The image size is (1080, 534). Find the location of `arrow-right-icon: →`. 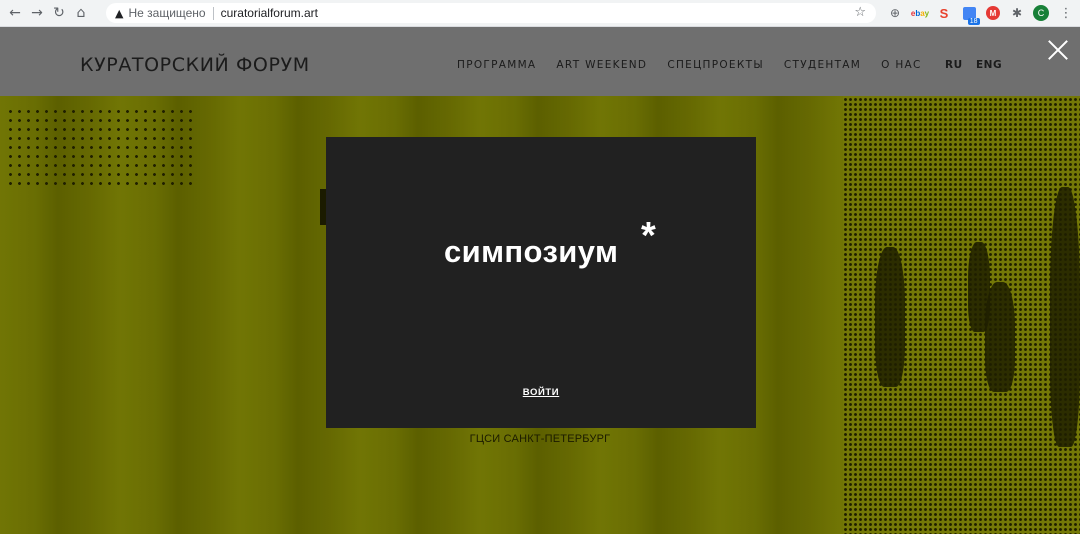

arrow-right-icon: → is located at coordinates (37, 13).